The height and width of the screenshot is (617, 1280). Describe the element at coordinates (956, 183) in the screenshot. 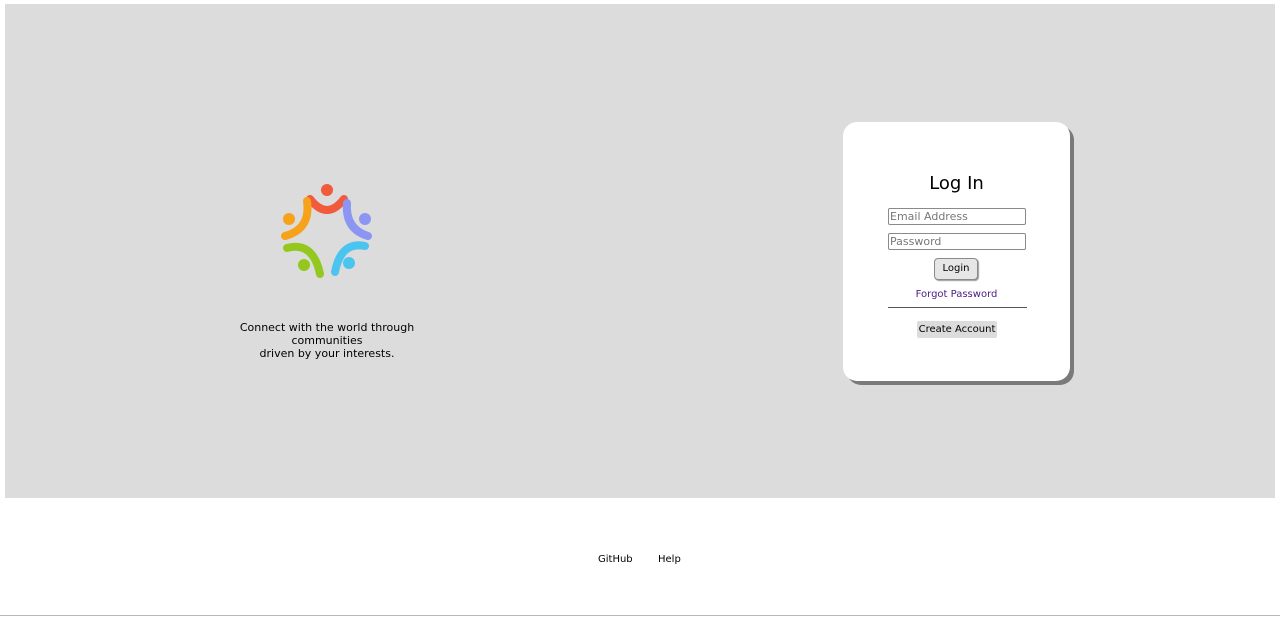

I see `login-title: Log In` at that location.